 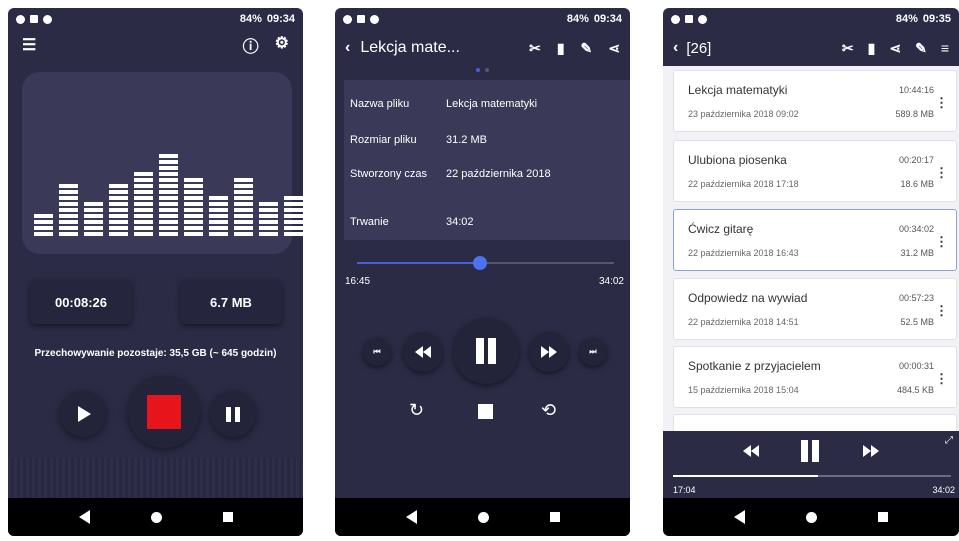 I want to click on play-button, so click(x=83, y=414).